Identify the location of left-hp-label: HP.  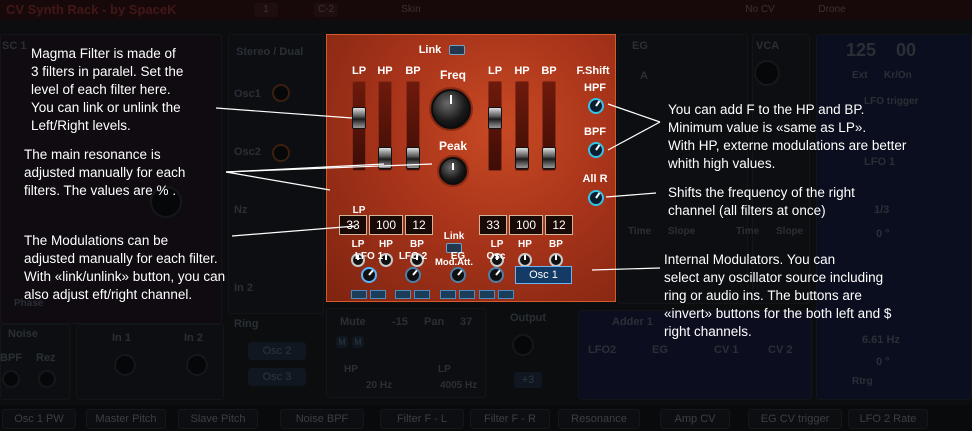
(385, 71).